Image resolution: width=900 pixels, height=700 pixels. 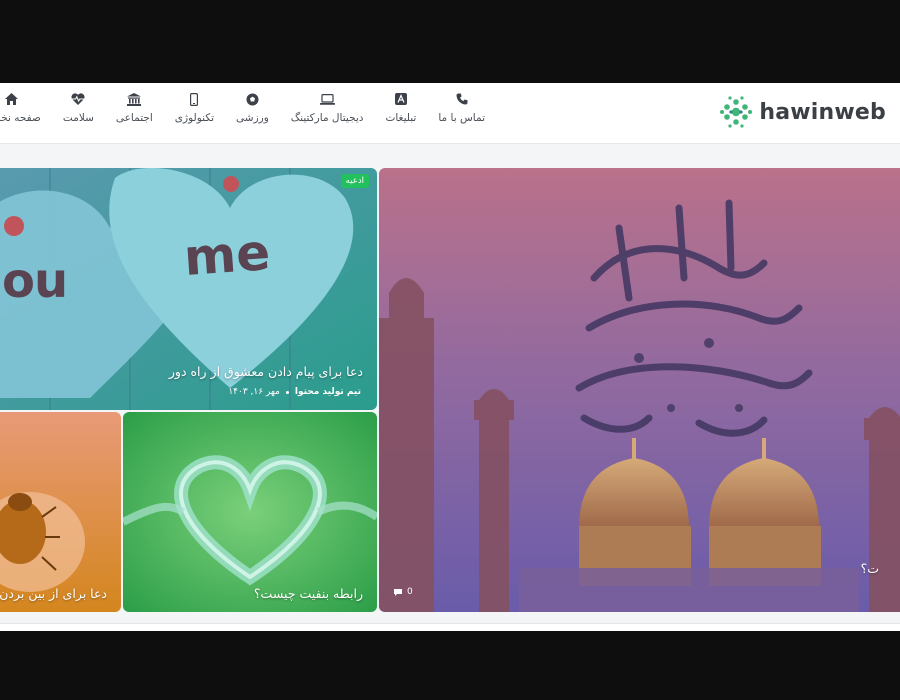 I want to click on main-nav: صفحه نخست سلامت اجتماعی تکنولوژی, so click(x=248, y=113).